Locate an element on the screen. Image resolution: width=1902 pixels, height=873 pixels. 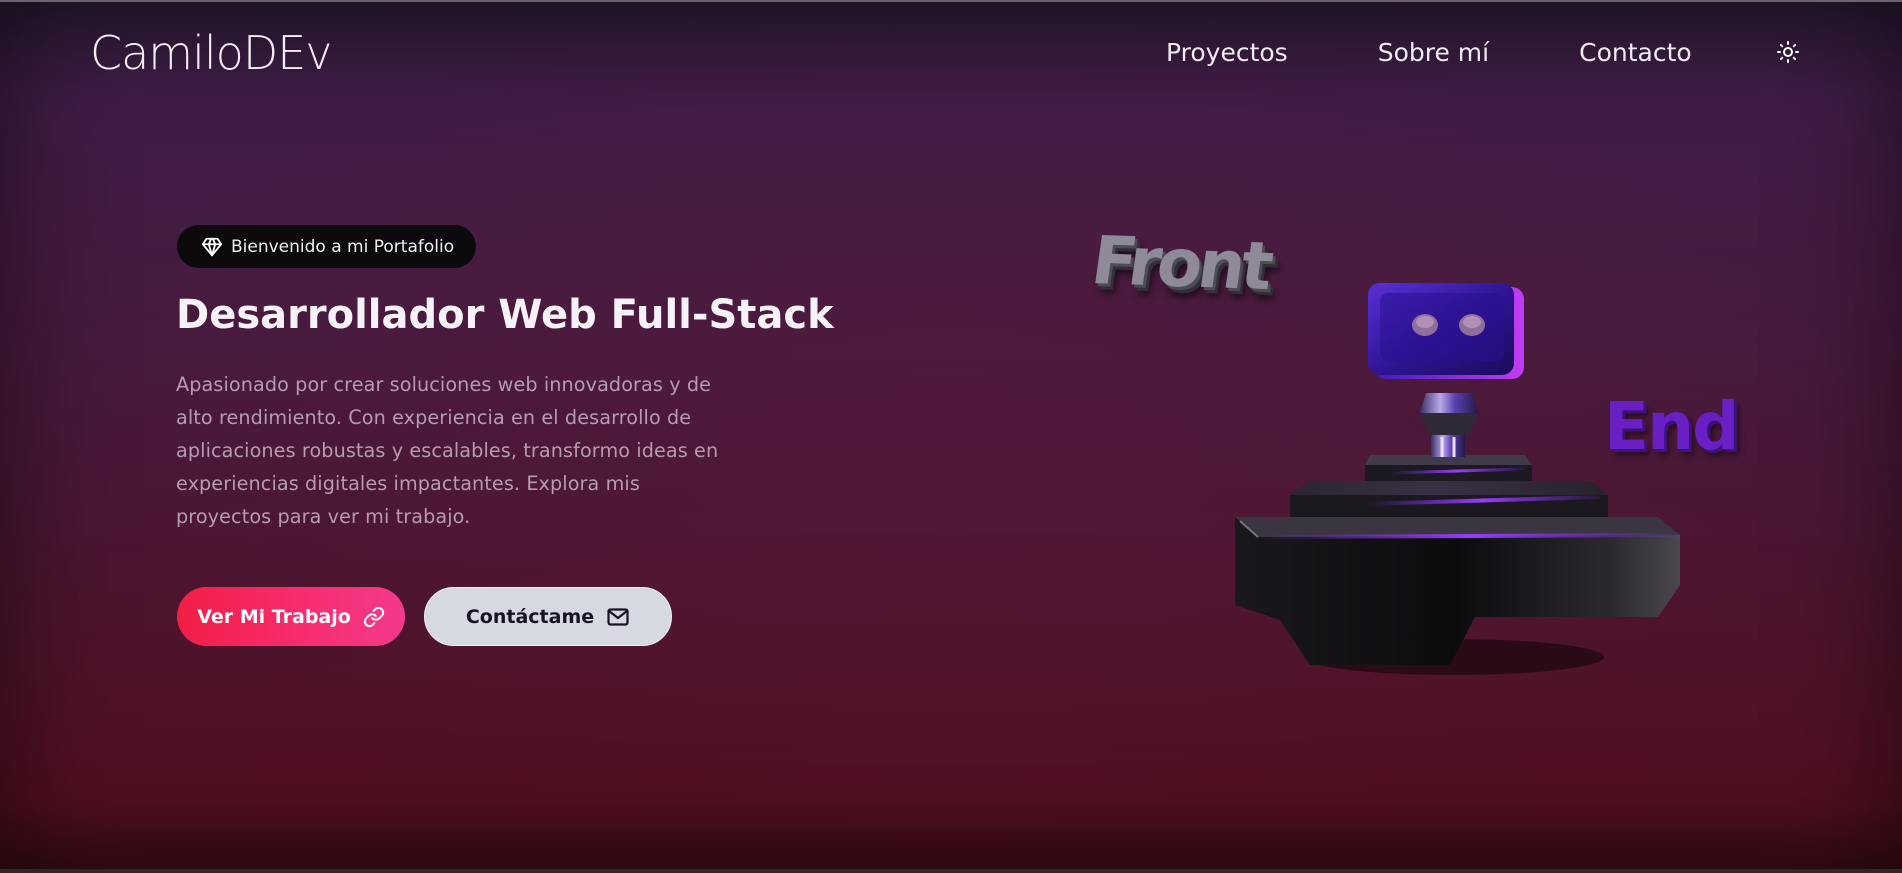
sun-icon is located at coordinates (1788, 52).